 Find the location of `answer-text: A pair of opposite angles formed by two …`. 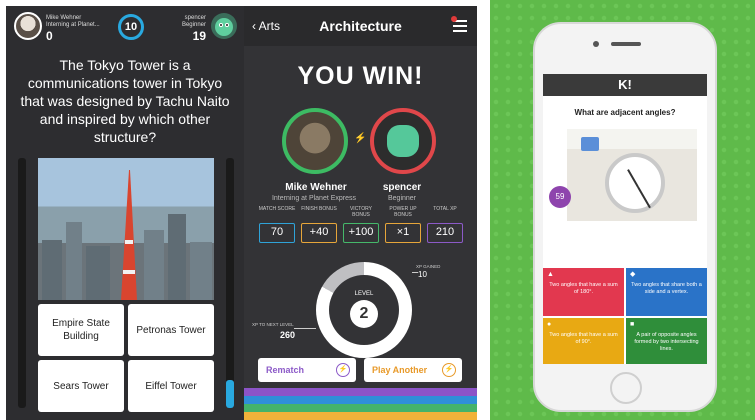

answer-text: A pair of opposite angles formed by two … is located at coordinates (666, 342).